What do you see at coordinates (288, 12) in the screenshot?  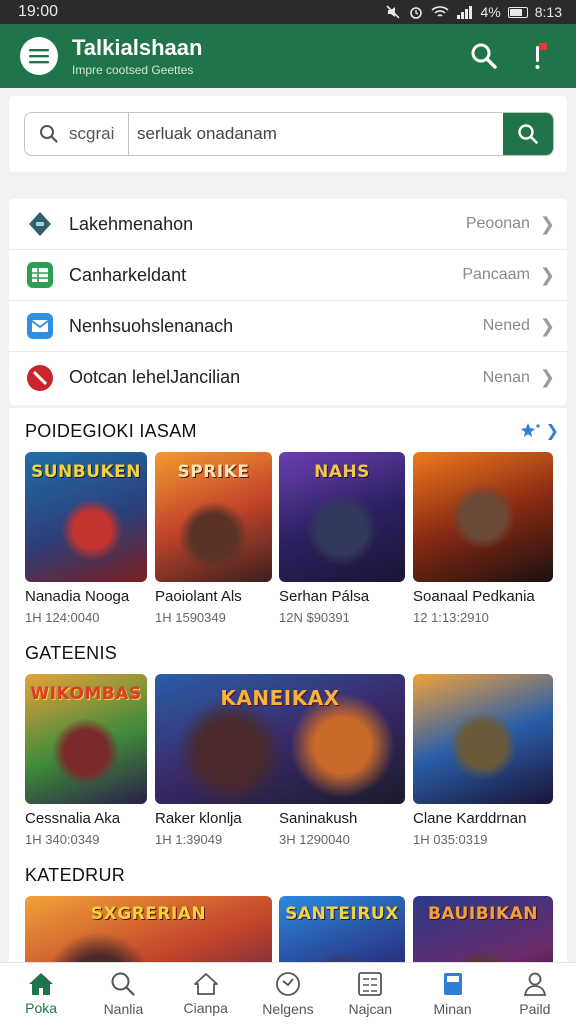 I see `status-bar: 19:00 4% 8:13` at bounding box center [288, 12].